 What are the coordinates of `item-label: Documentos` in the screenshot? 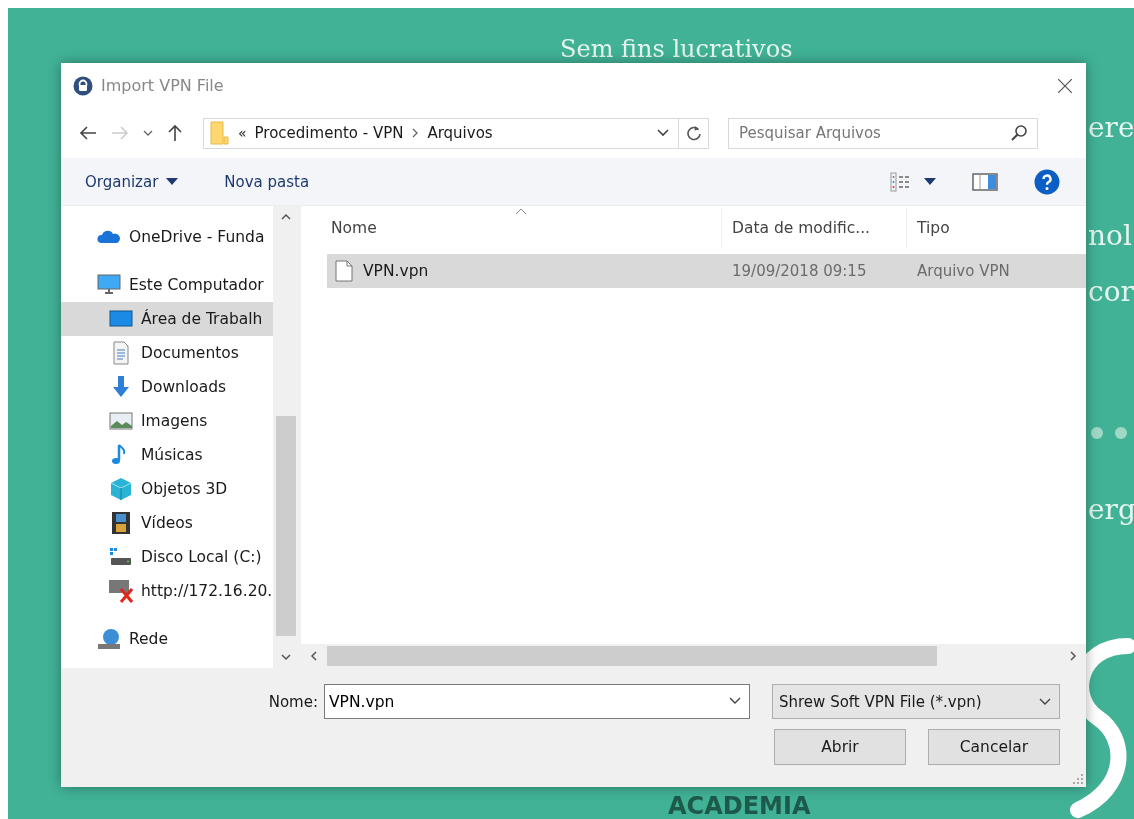 It's located at (190, 353).